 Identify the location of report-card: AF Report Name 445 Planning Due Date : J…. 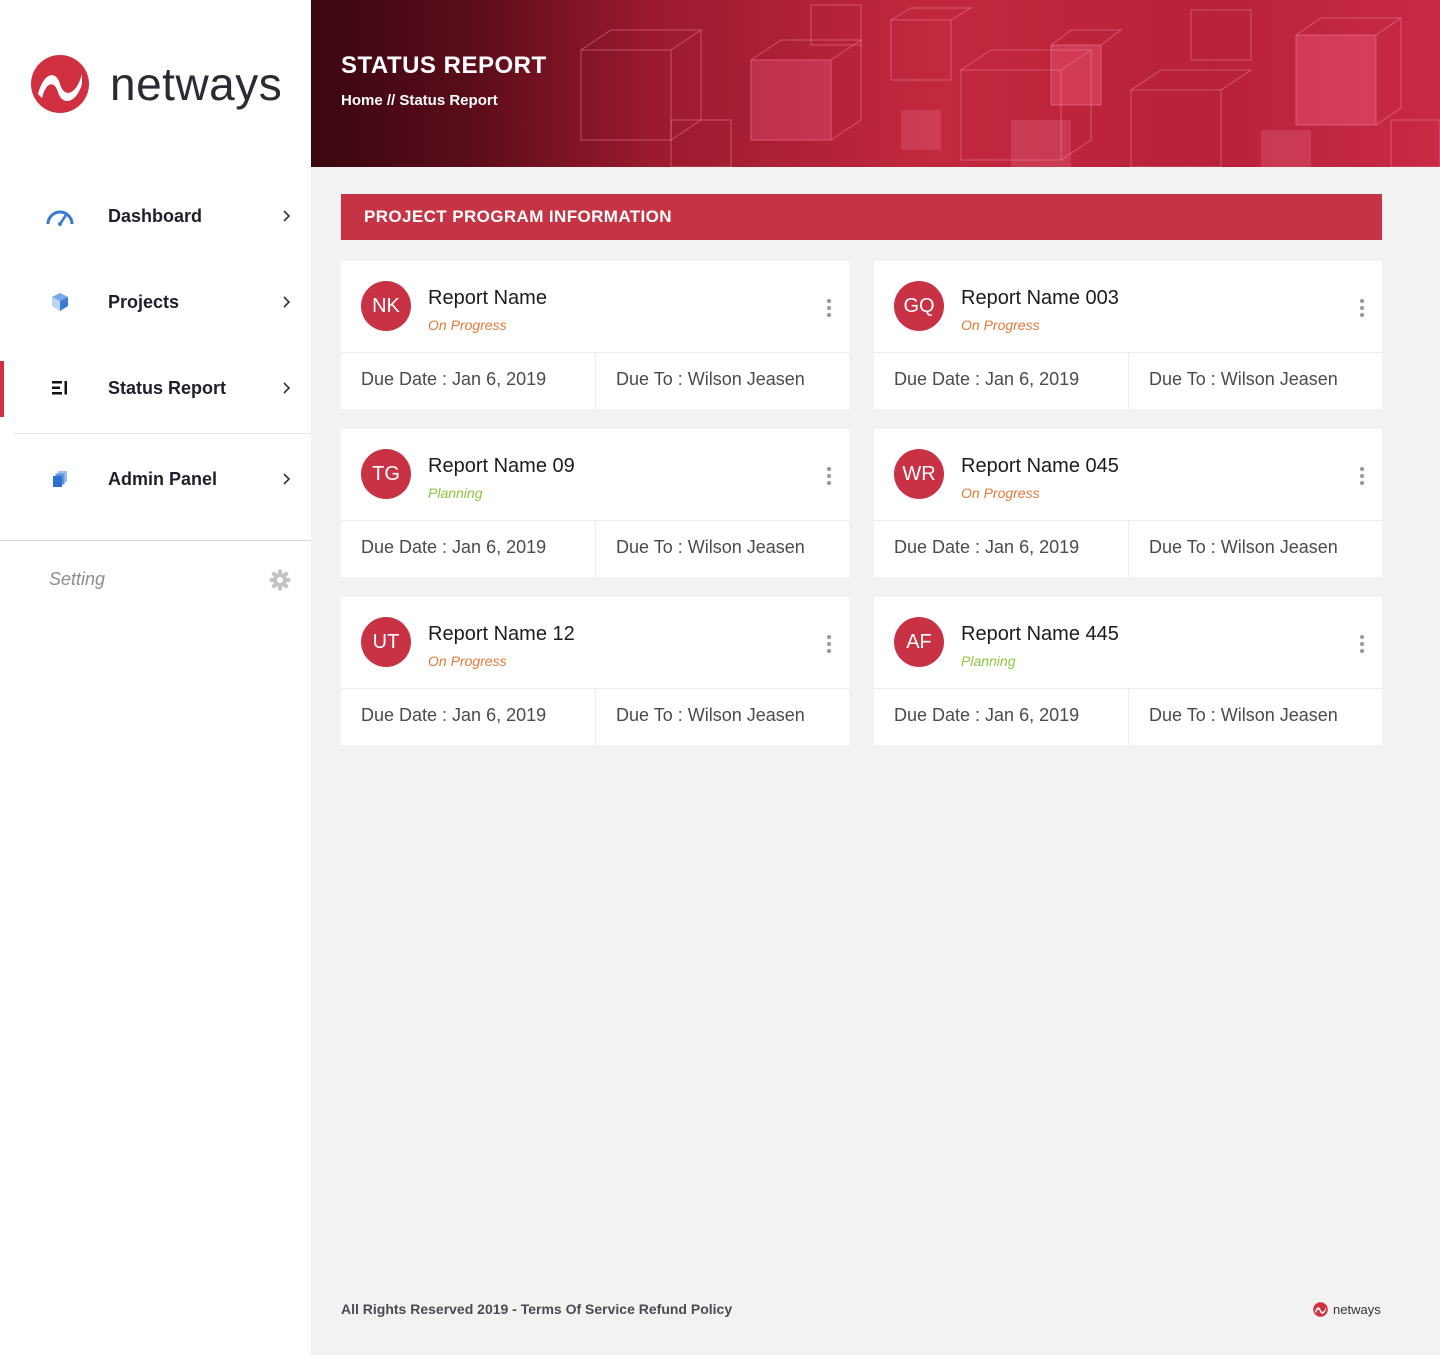
(1128, 671).